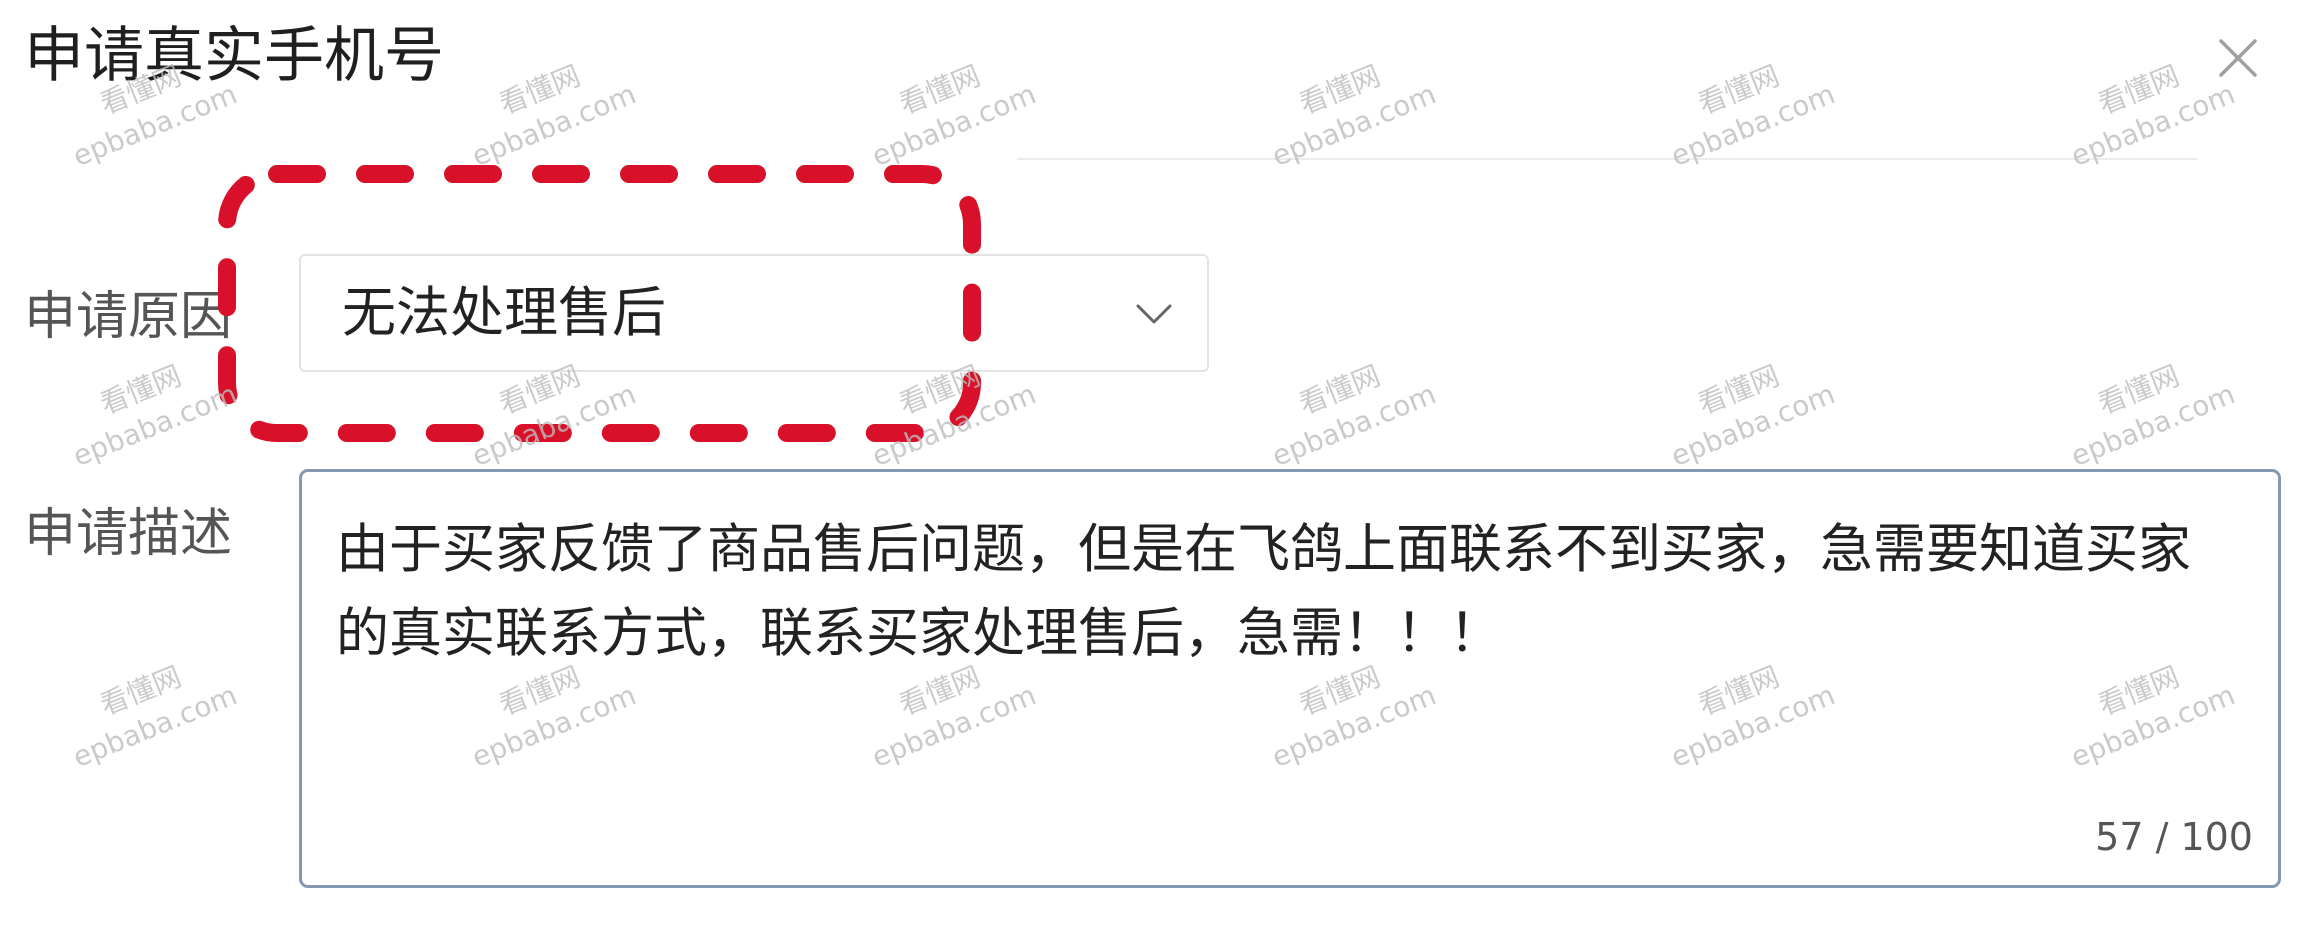 The width and height of the screenshot is (2312, 952). What do you see at coordinates (128, 317) in the screenshot?
I see `reason-label: 申请原因` at bounding box center [128, 317].